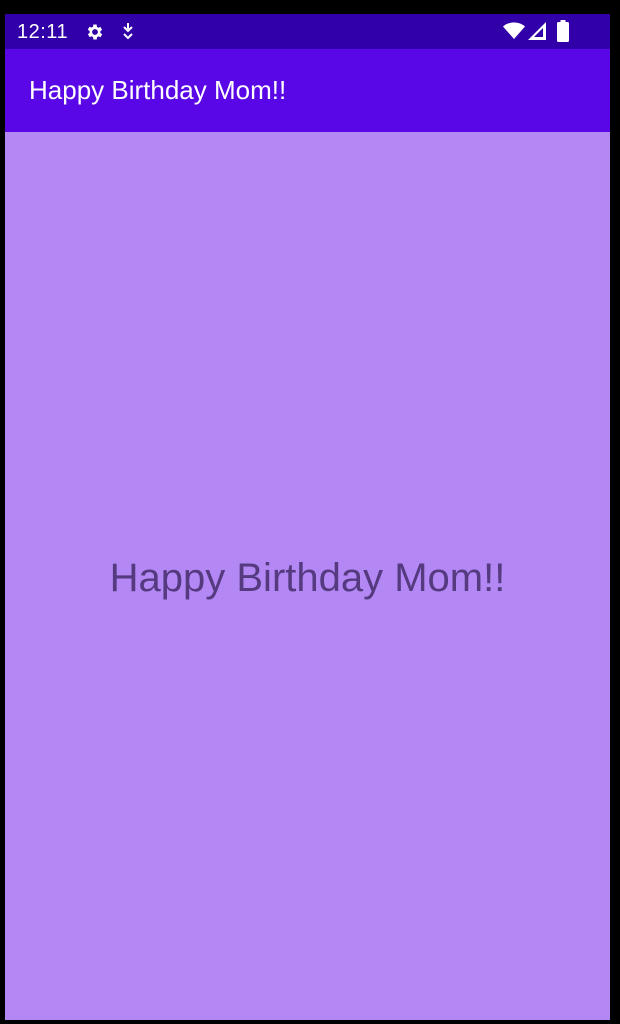 Image resolution: width=620 pixels, height=1024 pixels. I want to click on download-arrow-icon, so click(128, 31).